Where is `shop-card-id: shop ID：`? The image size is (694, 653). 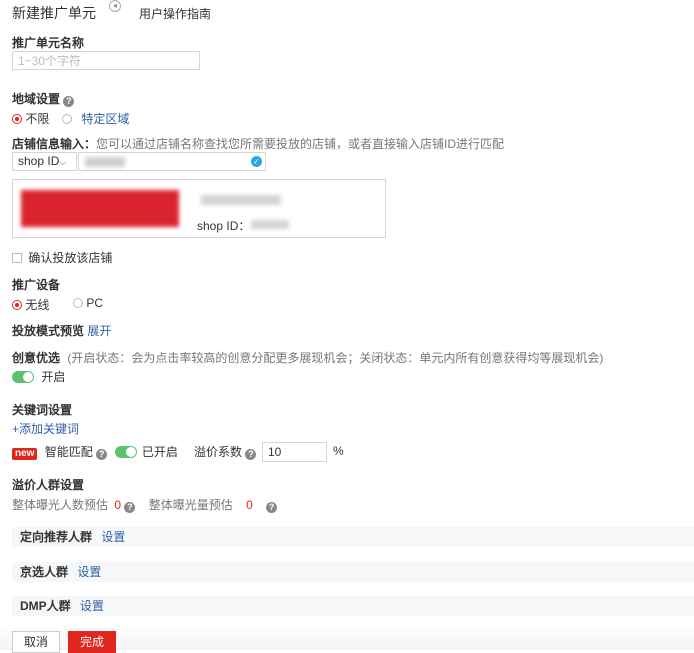
shop-card-id: shop ID： is located at coordinates (223, 225).